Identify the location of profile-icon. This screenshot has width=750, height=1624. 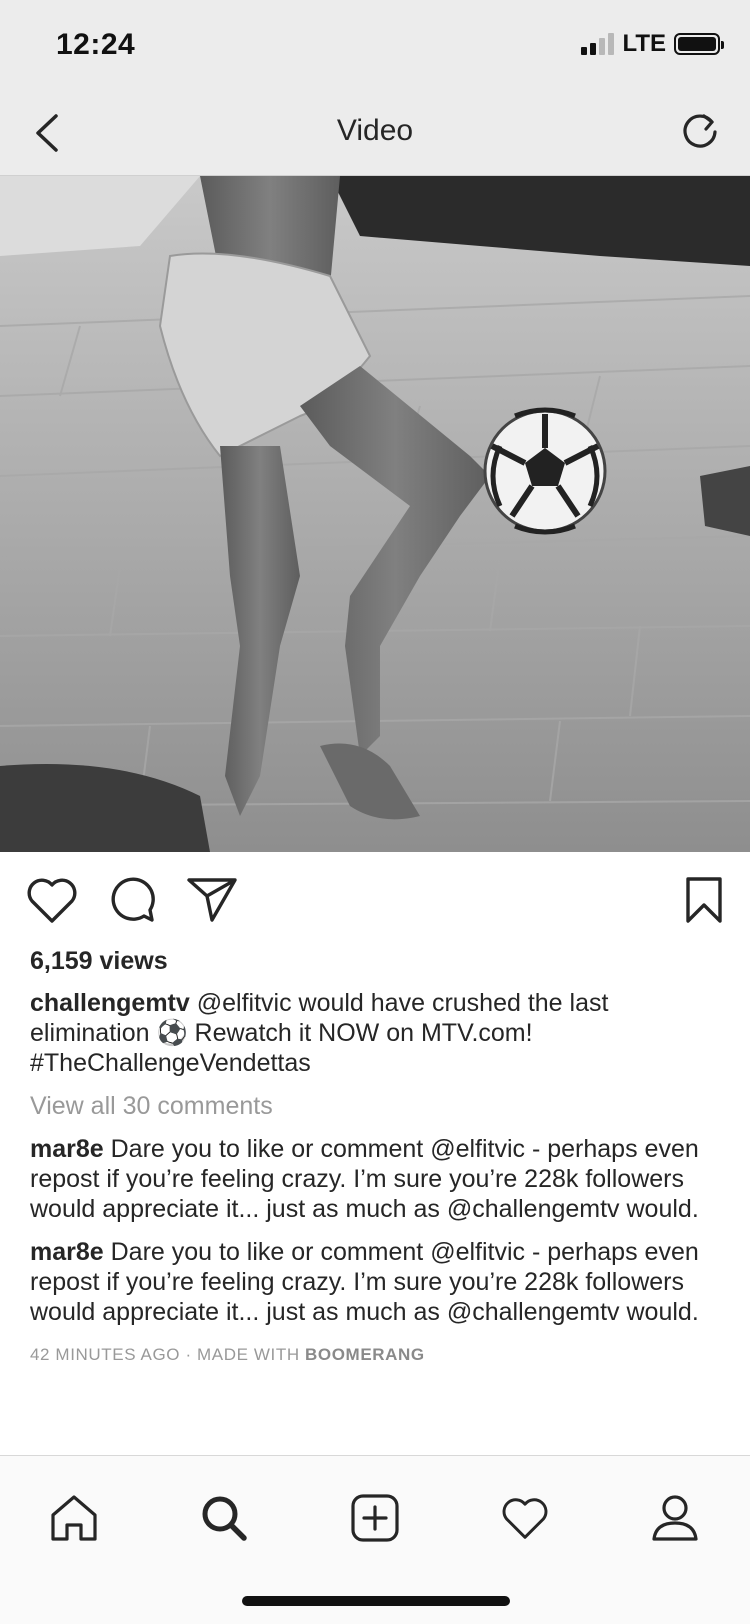
(675, 1518).